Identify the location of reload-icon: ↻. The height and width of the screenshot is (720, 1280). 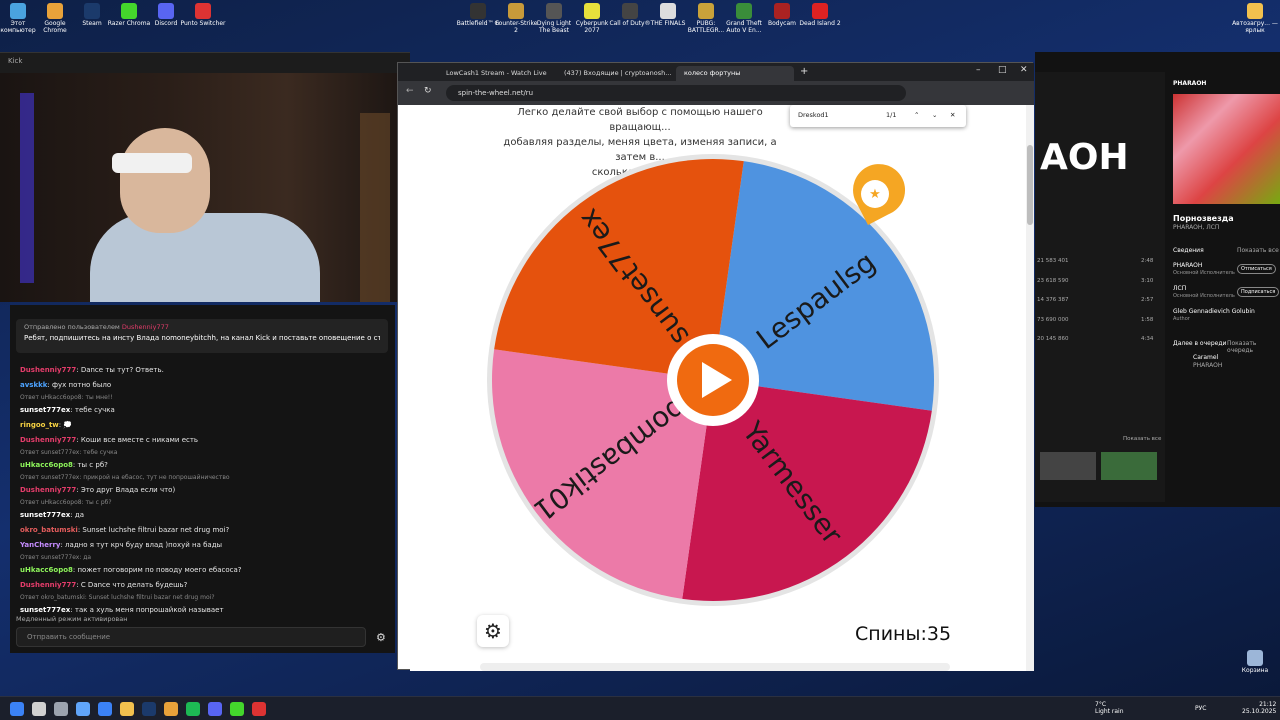
(428, 91).